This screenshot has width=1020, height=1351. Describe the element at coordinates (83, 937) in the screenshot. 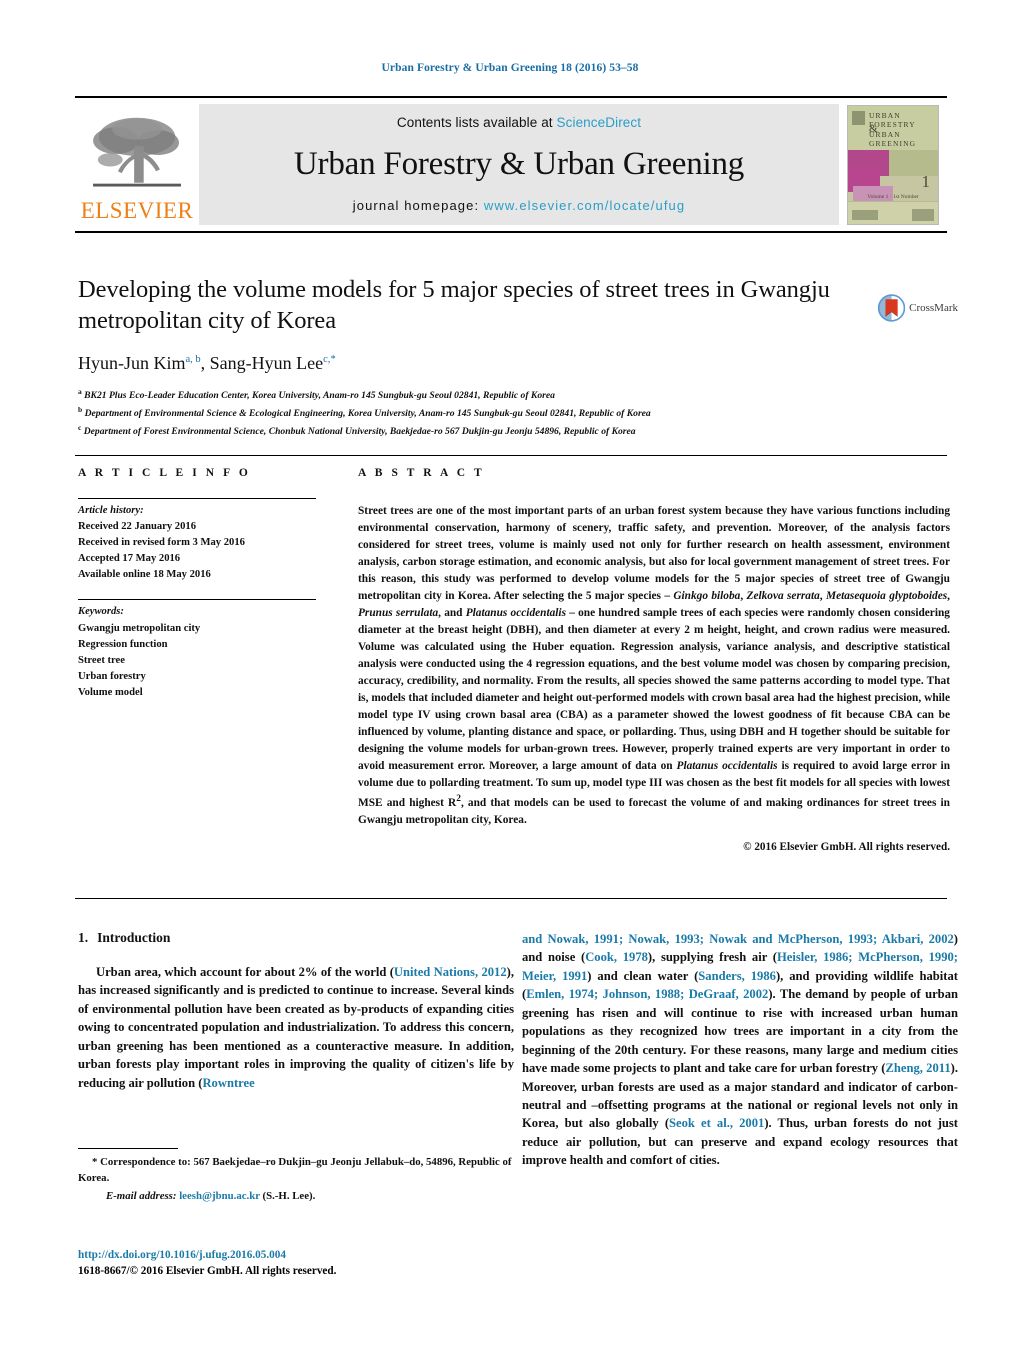

I see `section-number: 1.` at that location.